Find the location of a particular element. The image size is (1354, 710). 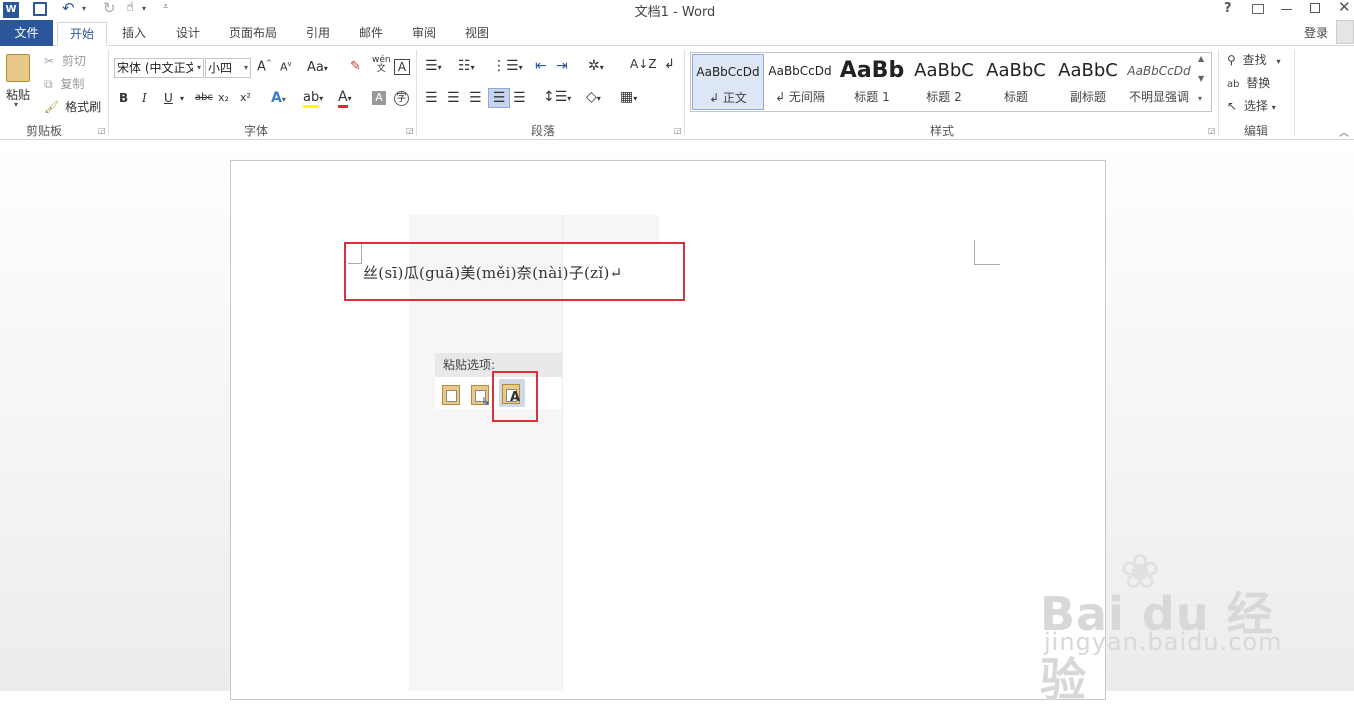

keep-source-formatting-icon is located at coordinates (452, 394).